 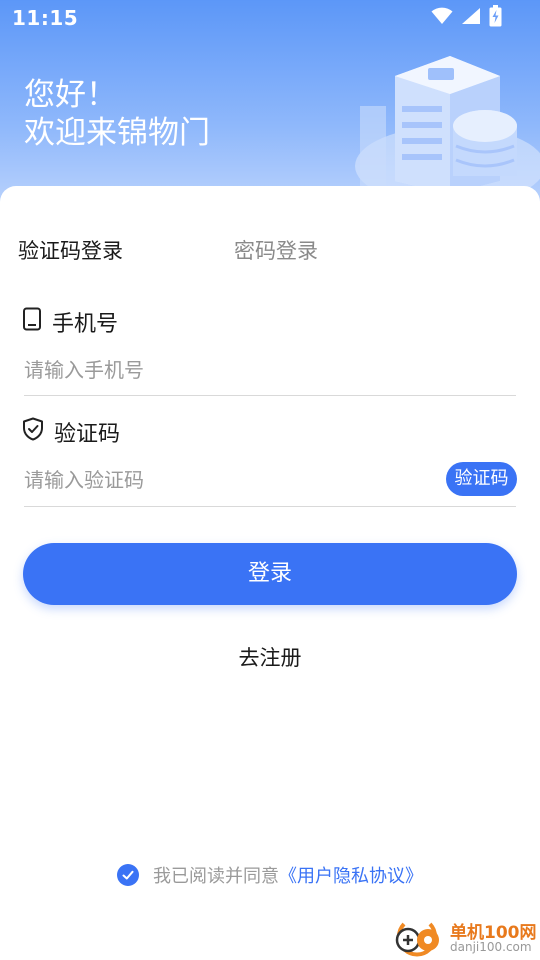 What do you see at coordinates (224, 480) in the screenshot?
I see `verification-code-input` at bounding box center [224, 480].